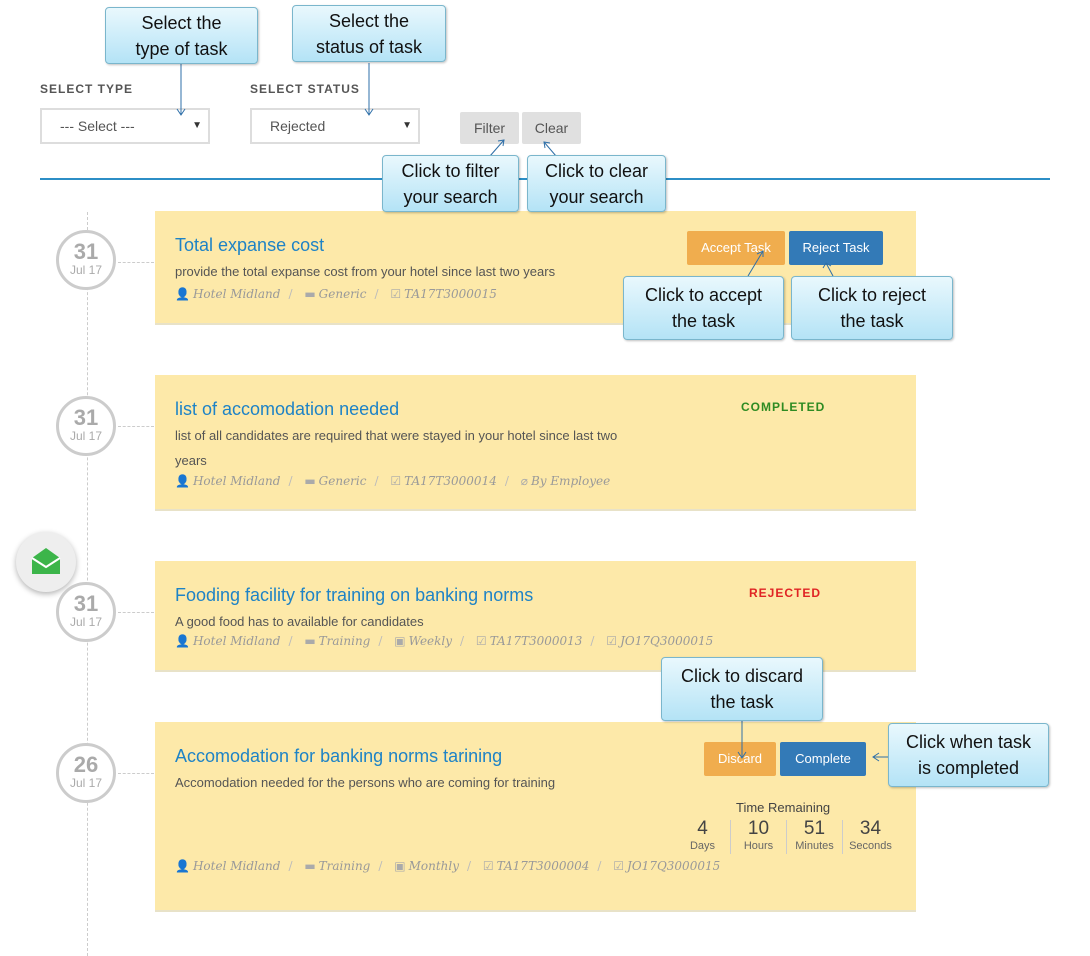 This screenshot has width=1090, height=956. What do you see at coordinates (181, 35) in the screenshot?
I see `callout-select-type: Select the type of task` at bounding box center [181, 35].